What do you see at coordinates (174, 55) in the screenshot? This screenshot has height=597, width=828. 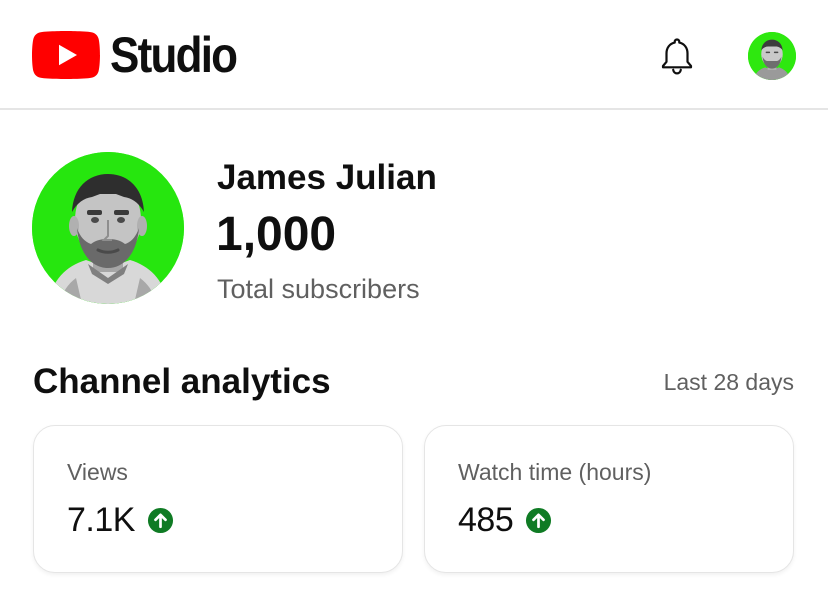 I see `studio-wordmark: Studio` at bounding box center [174, 55].